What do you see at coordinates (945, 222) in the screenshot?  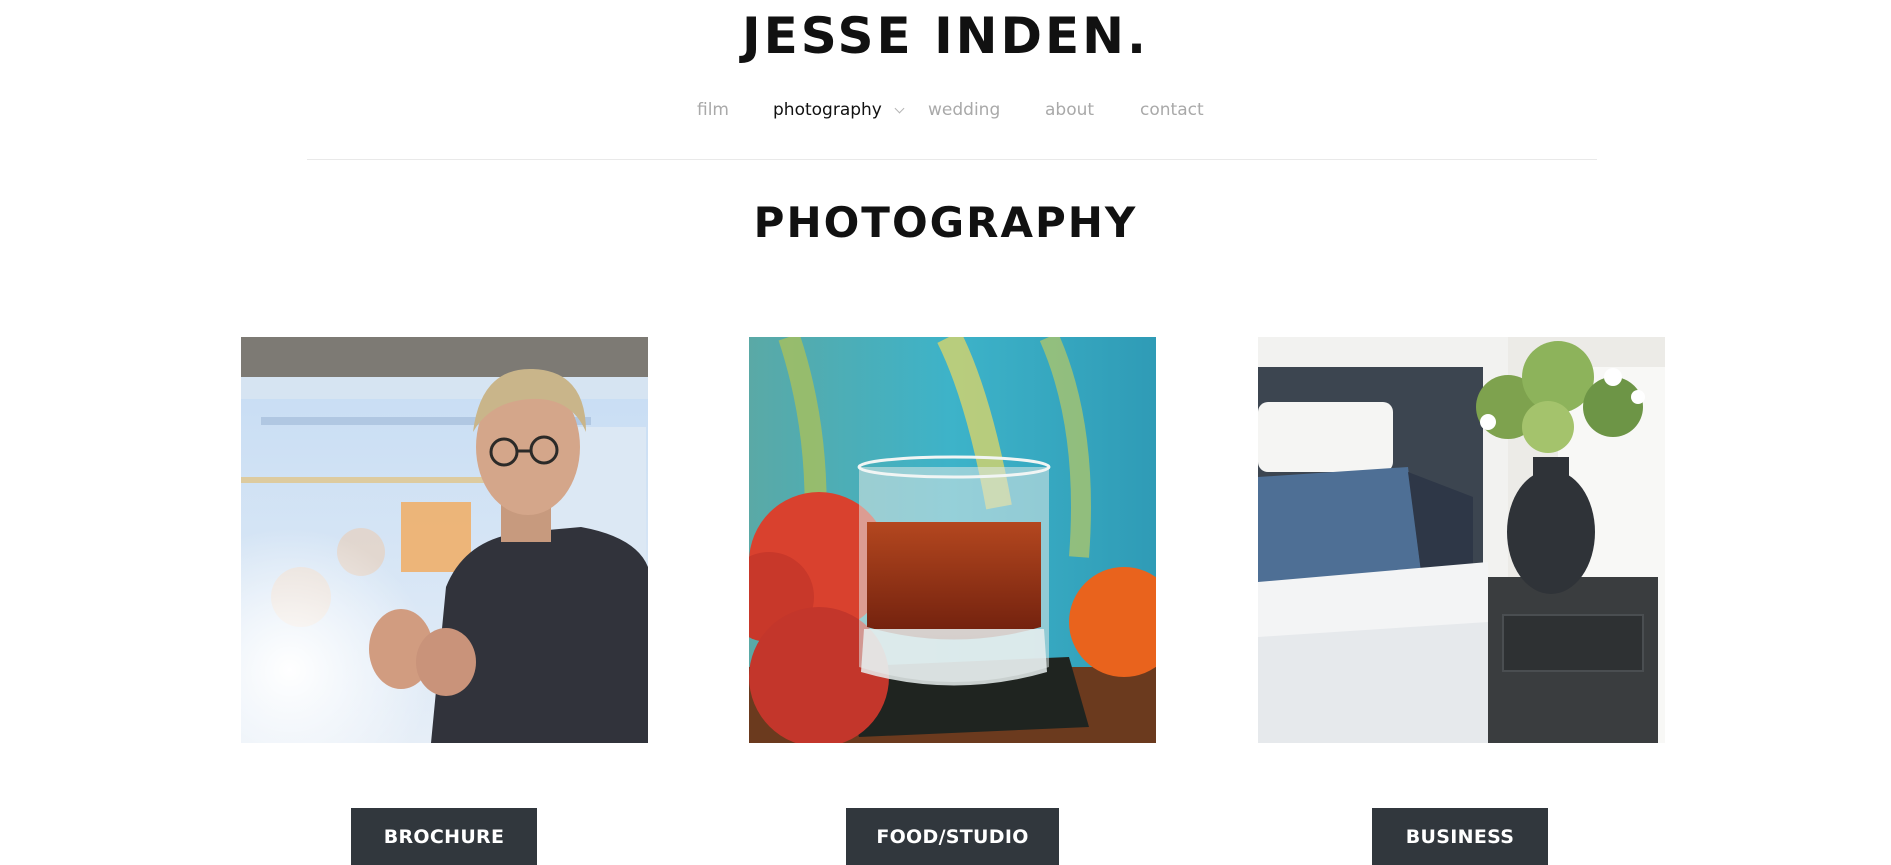 I see `page-title: PHOTOGRAPHY` at bounding box center [945, 222].